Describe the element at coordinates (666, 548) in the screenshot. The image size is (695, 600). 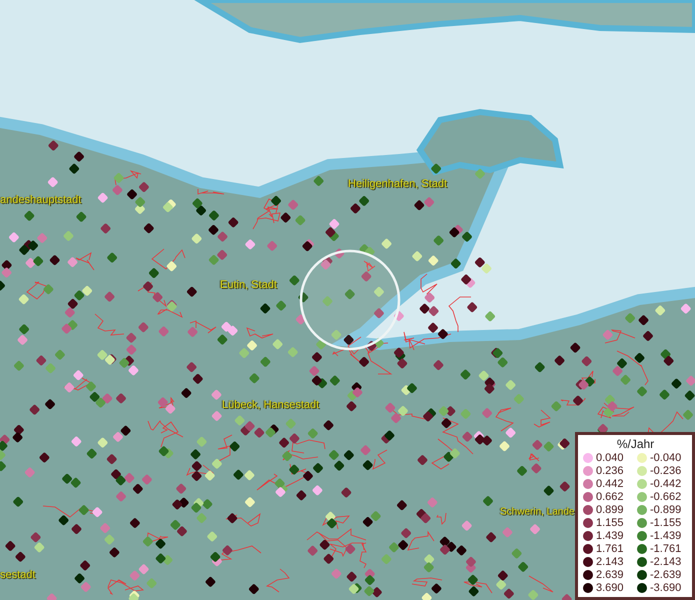
I see `legend-value: -1.761` at that location.